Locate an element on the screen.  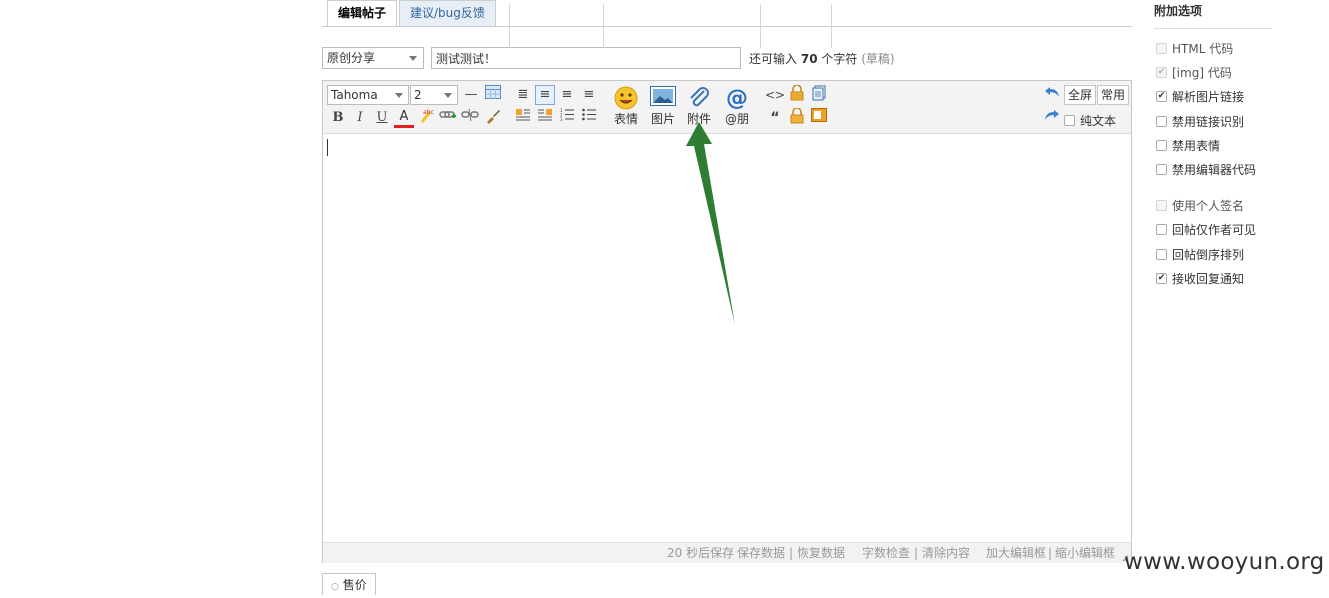
price-tab: ○ 售价 is located at coordinates (349, 584).